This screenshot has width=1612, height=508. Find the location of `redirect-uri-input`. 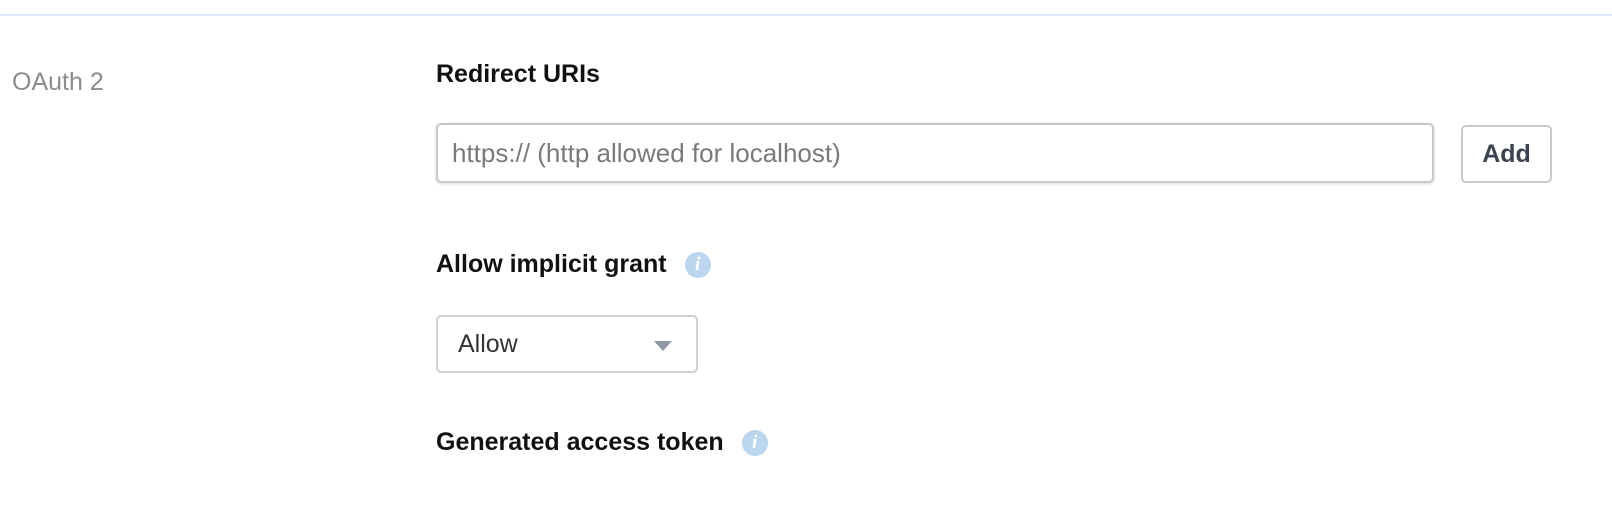

redirect-uri-input is located at coordinates (935, 153).